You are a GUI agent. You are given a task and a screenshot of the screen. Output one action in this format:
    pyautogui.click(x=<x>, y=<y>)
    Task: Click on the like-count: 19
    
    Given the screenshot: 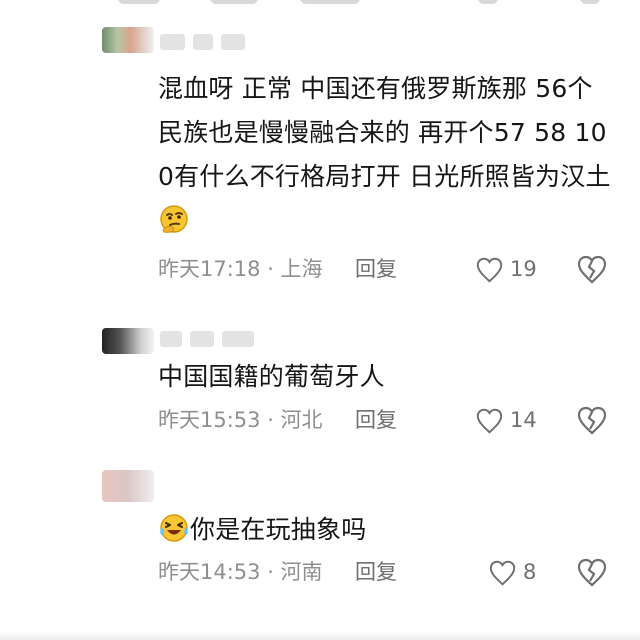 What is the action you would take?
    pyautogui.click(x=523, y=269)
    